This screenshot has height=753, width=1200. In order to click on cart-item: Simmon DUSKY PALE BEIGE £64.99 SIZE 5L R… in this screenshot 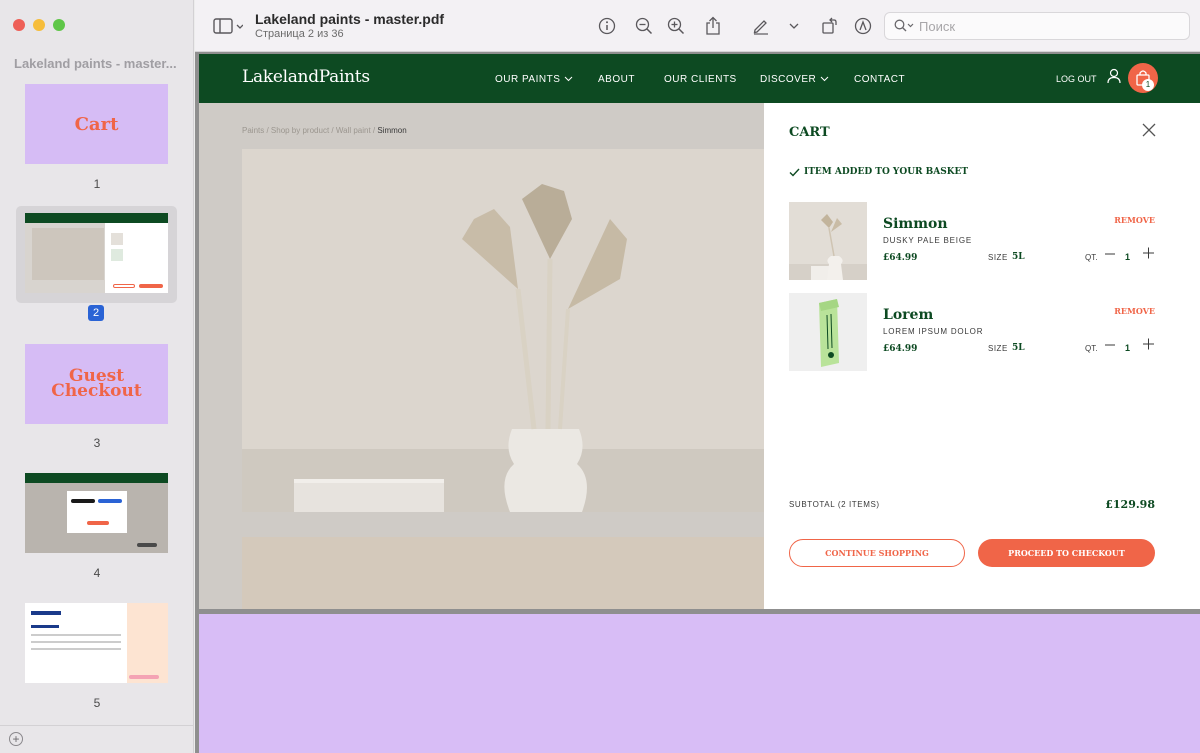, I will do `click(972, 242)`.